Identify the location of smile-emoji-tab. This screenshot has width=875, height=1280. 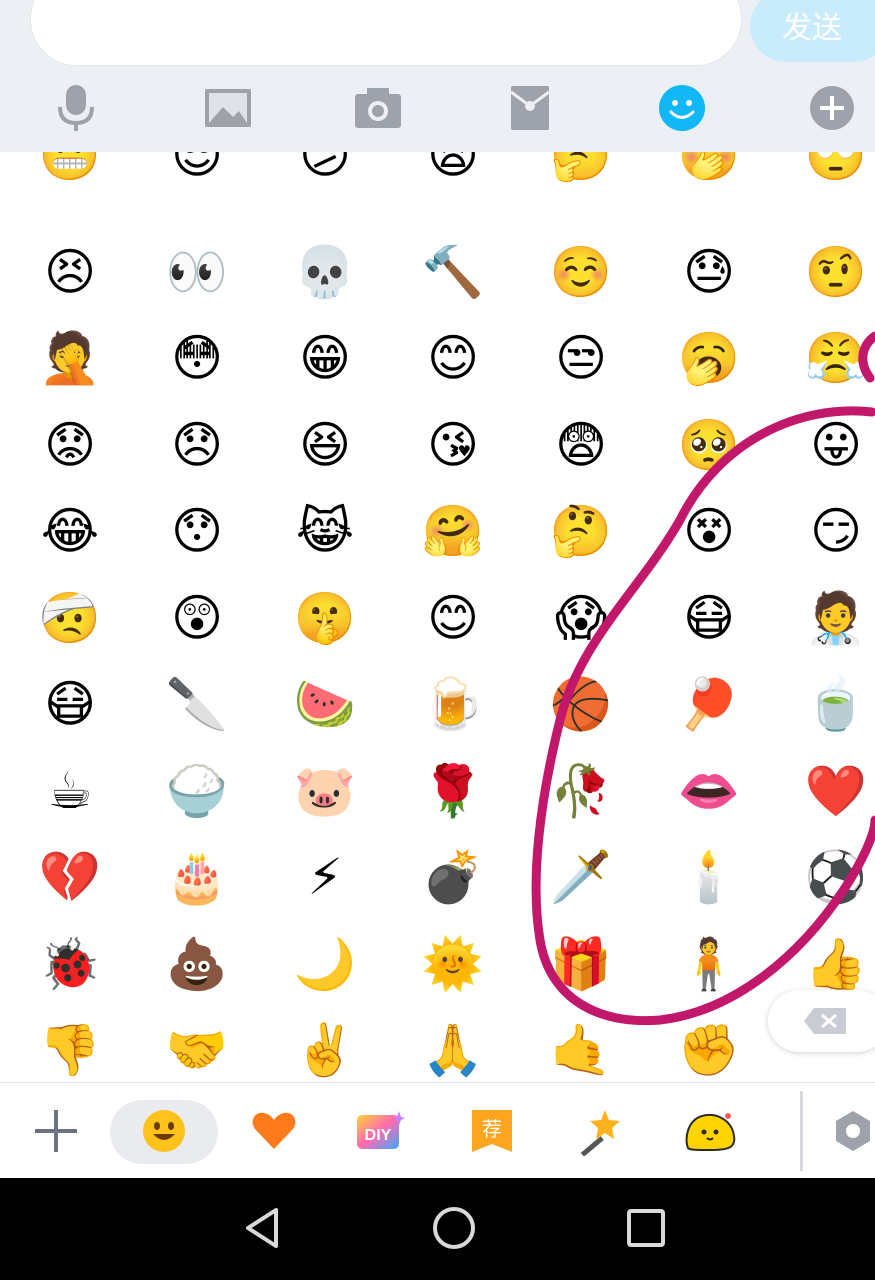
(164, 1131).